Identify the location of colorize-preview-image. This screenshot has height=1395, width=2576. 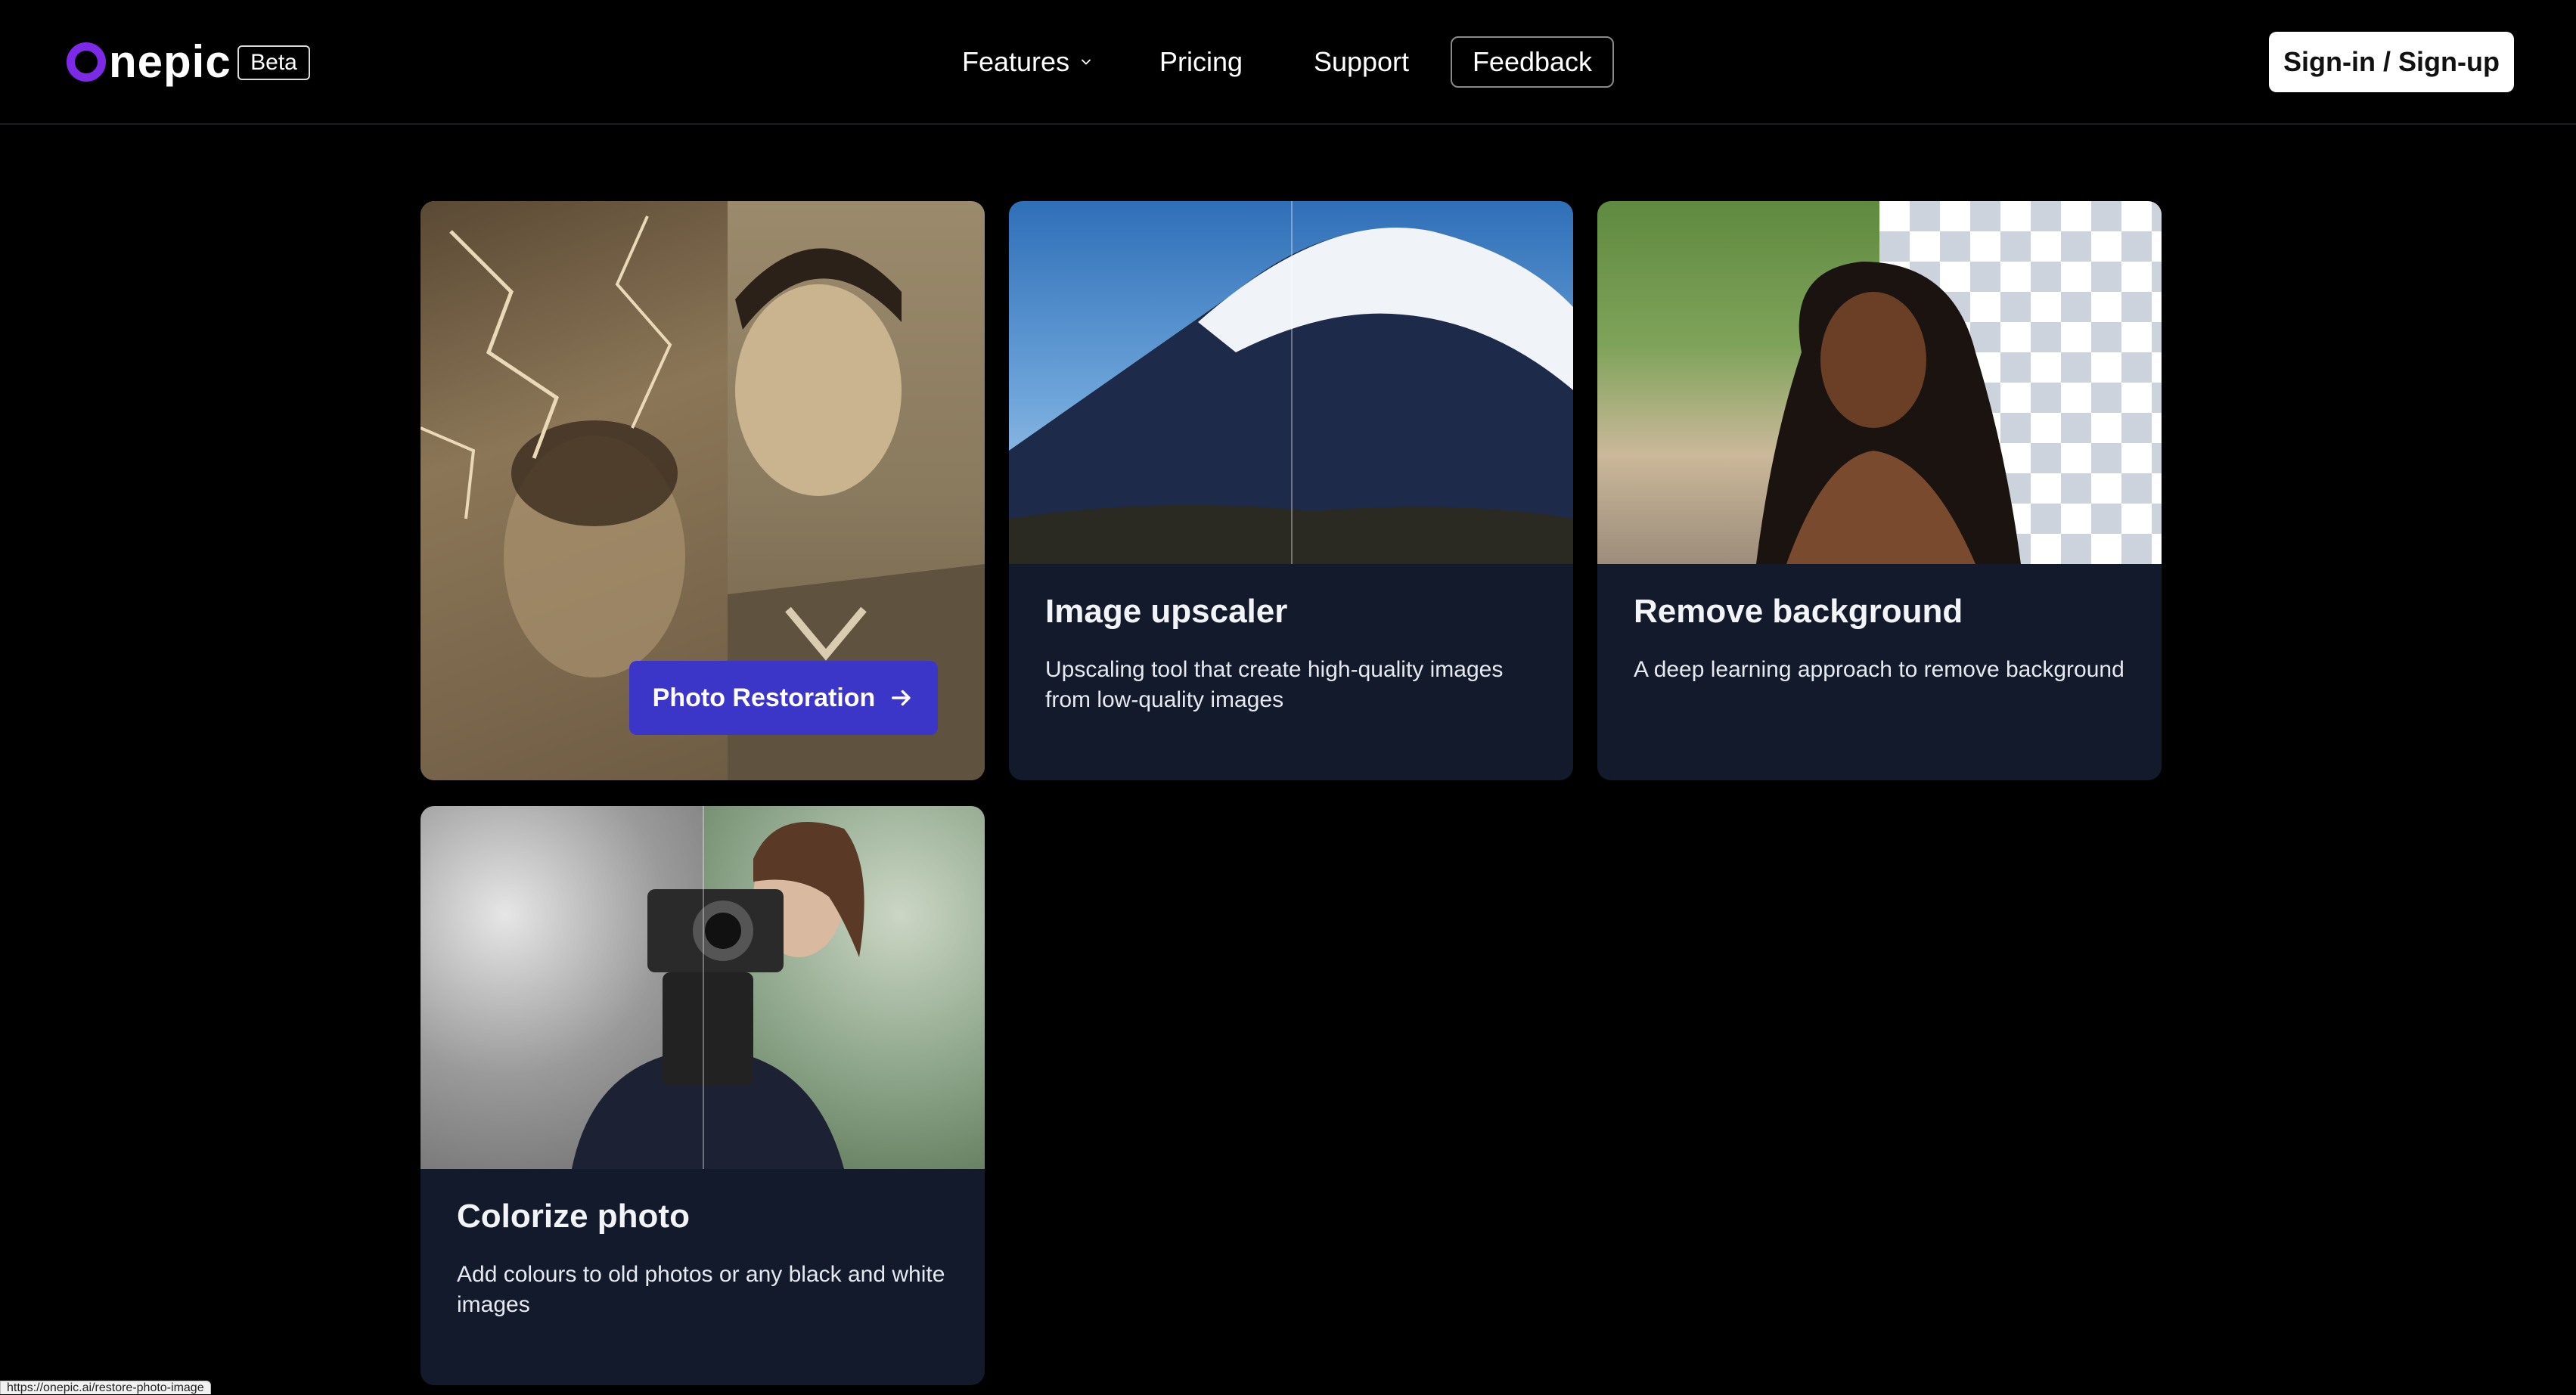
(703, 987).